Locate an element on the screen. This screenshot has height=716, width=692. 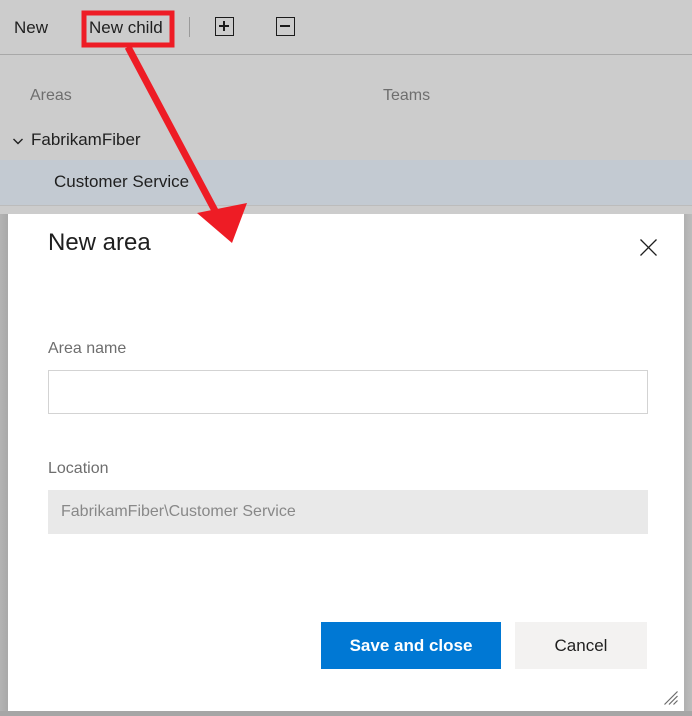
tree-label-customer-service: Customer Service is located at coordinates (122, 181).